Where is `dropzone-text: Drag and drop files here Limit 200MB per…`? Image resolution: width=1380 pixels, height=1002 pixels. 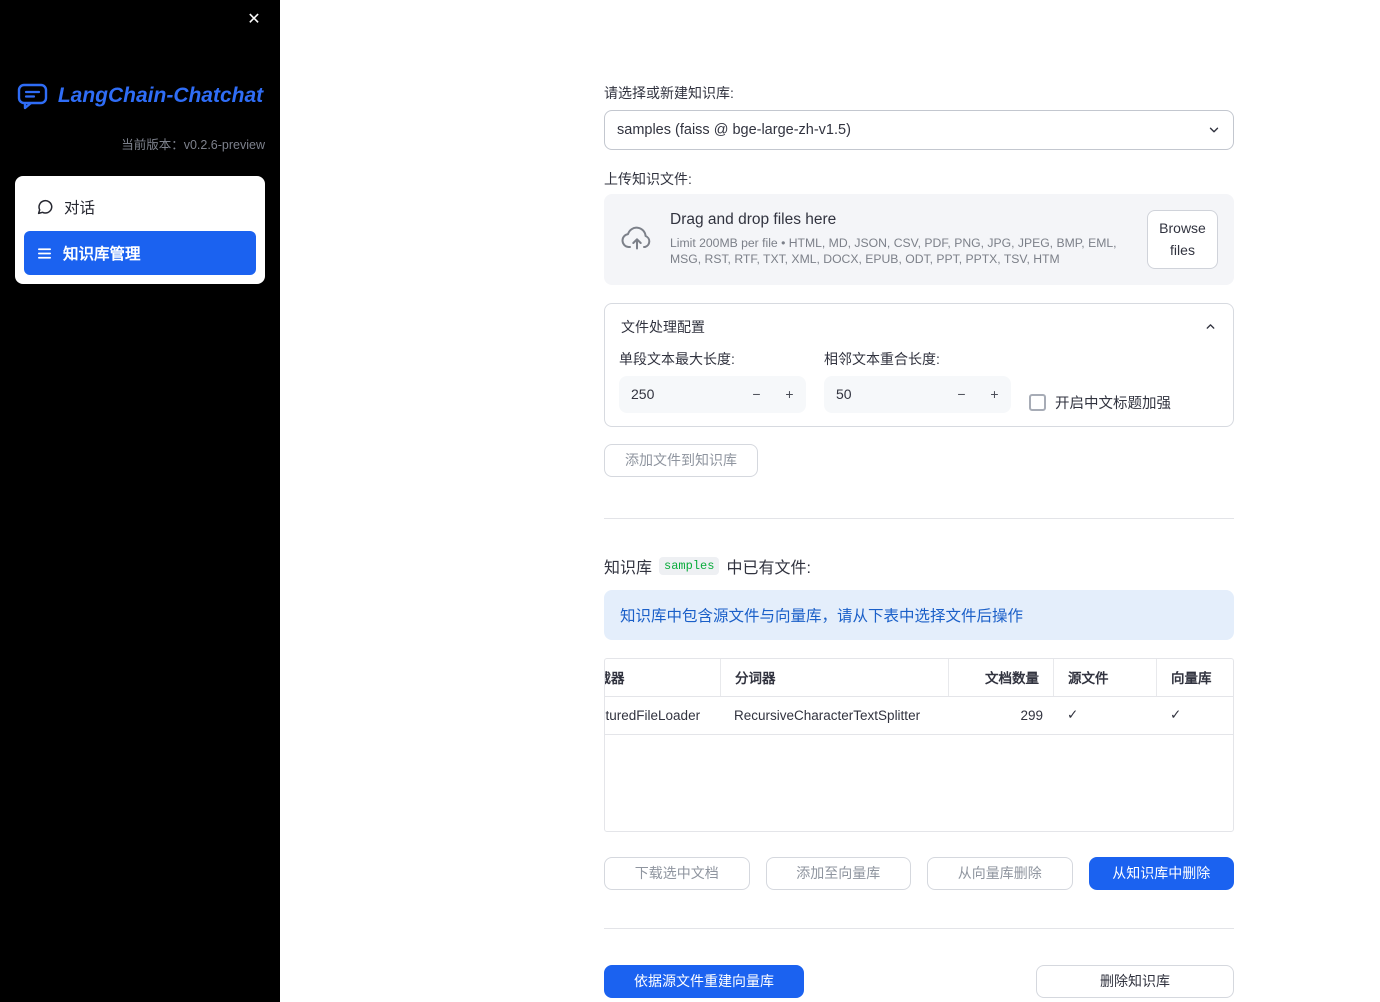 dropzone-text: Drag and drop files here Limit 200MB per… is located at coordinates (900, 239).